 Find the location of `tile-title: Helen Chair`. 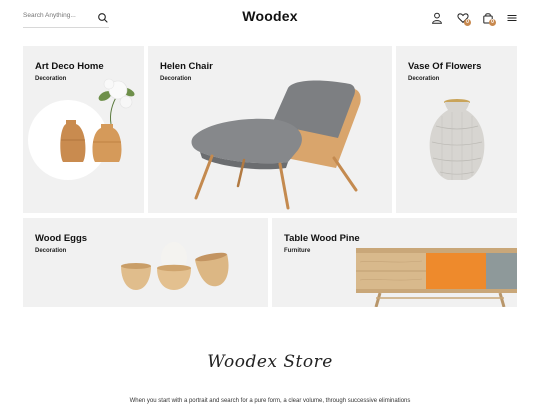

tile-title: Helen Chair is located at coordinates (186, 66).